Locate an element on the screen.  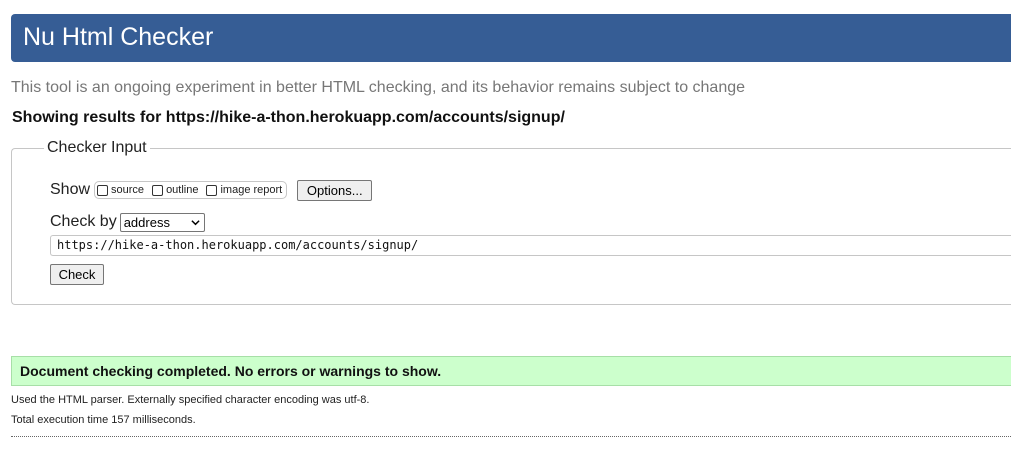
source-checkbox is located at coordinates (103, 190).